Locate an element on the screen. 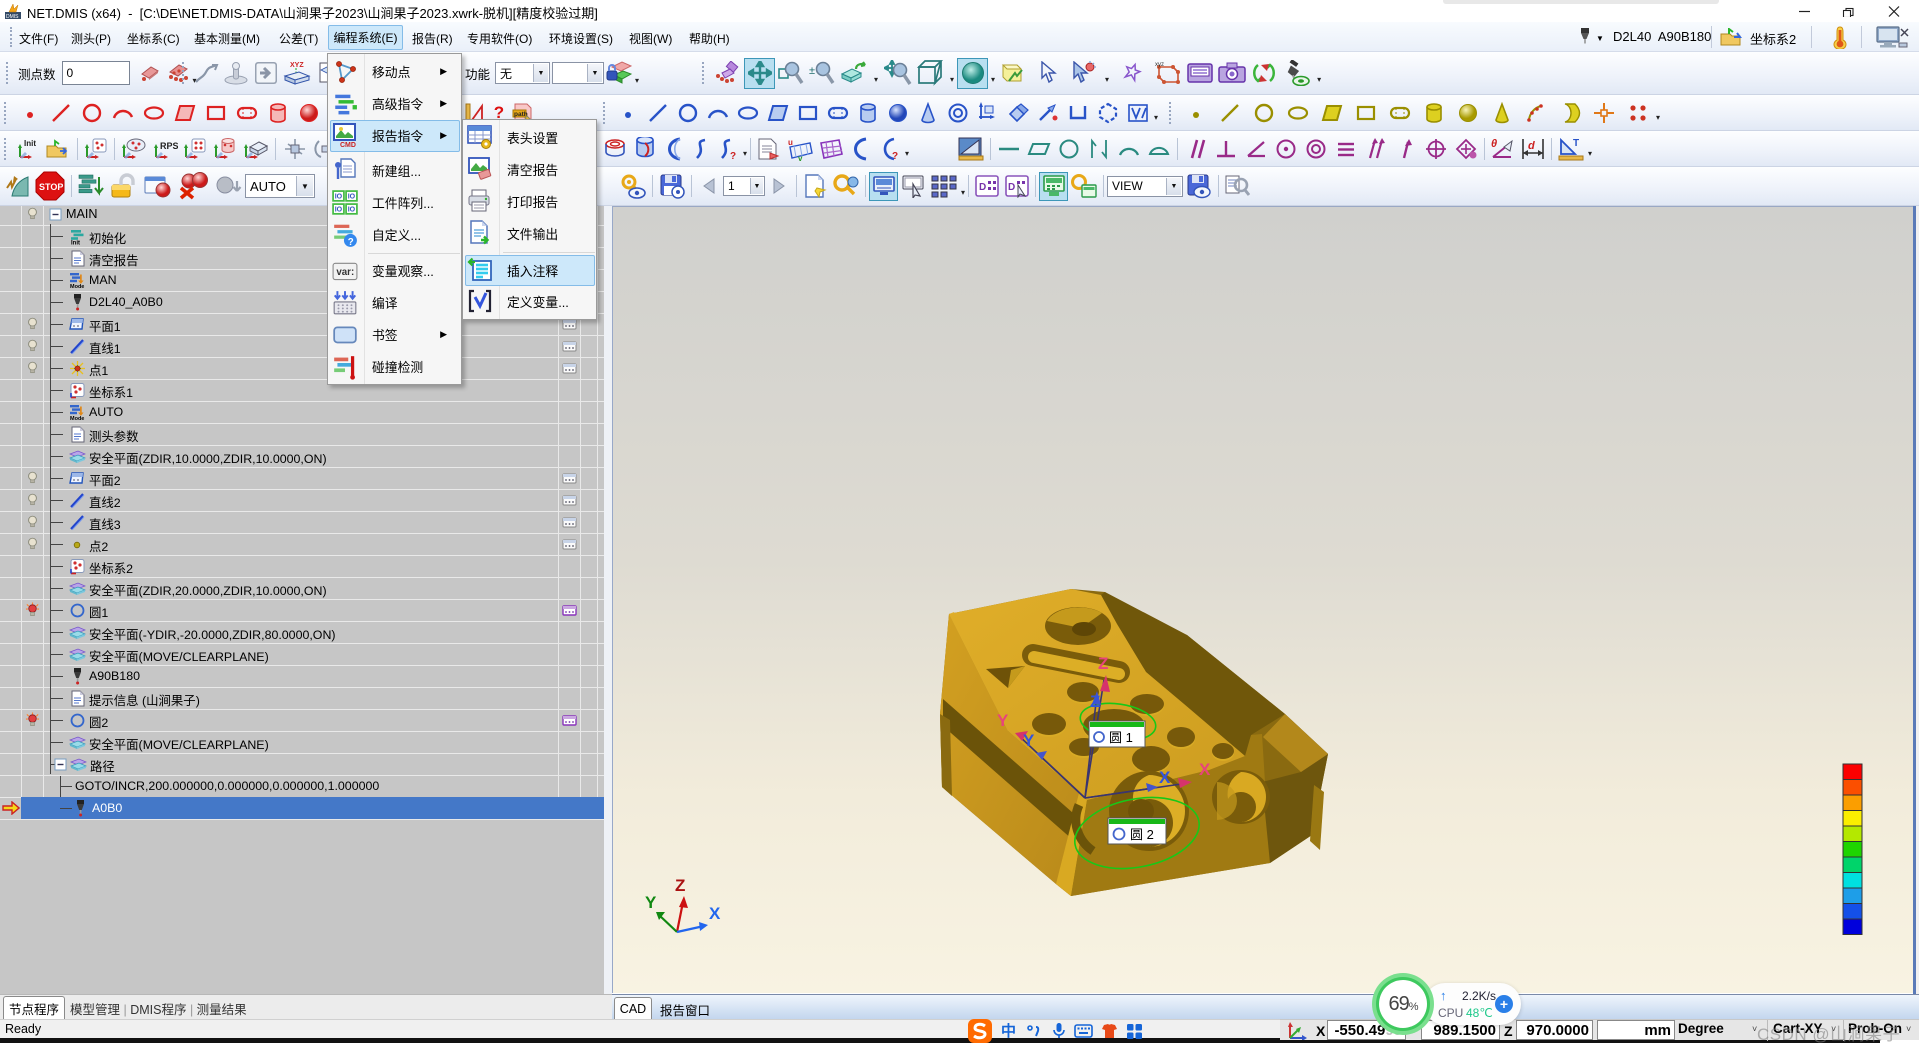  svg-text: xyz is located at coordinates (1159, 65).